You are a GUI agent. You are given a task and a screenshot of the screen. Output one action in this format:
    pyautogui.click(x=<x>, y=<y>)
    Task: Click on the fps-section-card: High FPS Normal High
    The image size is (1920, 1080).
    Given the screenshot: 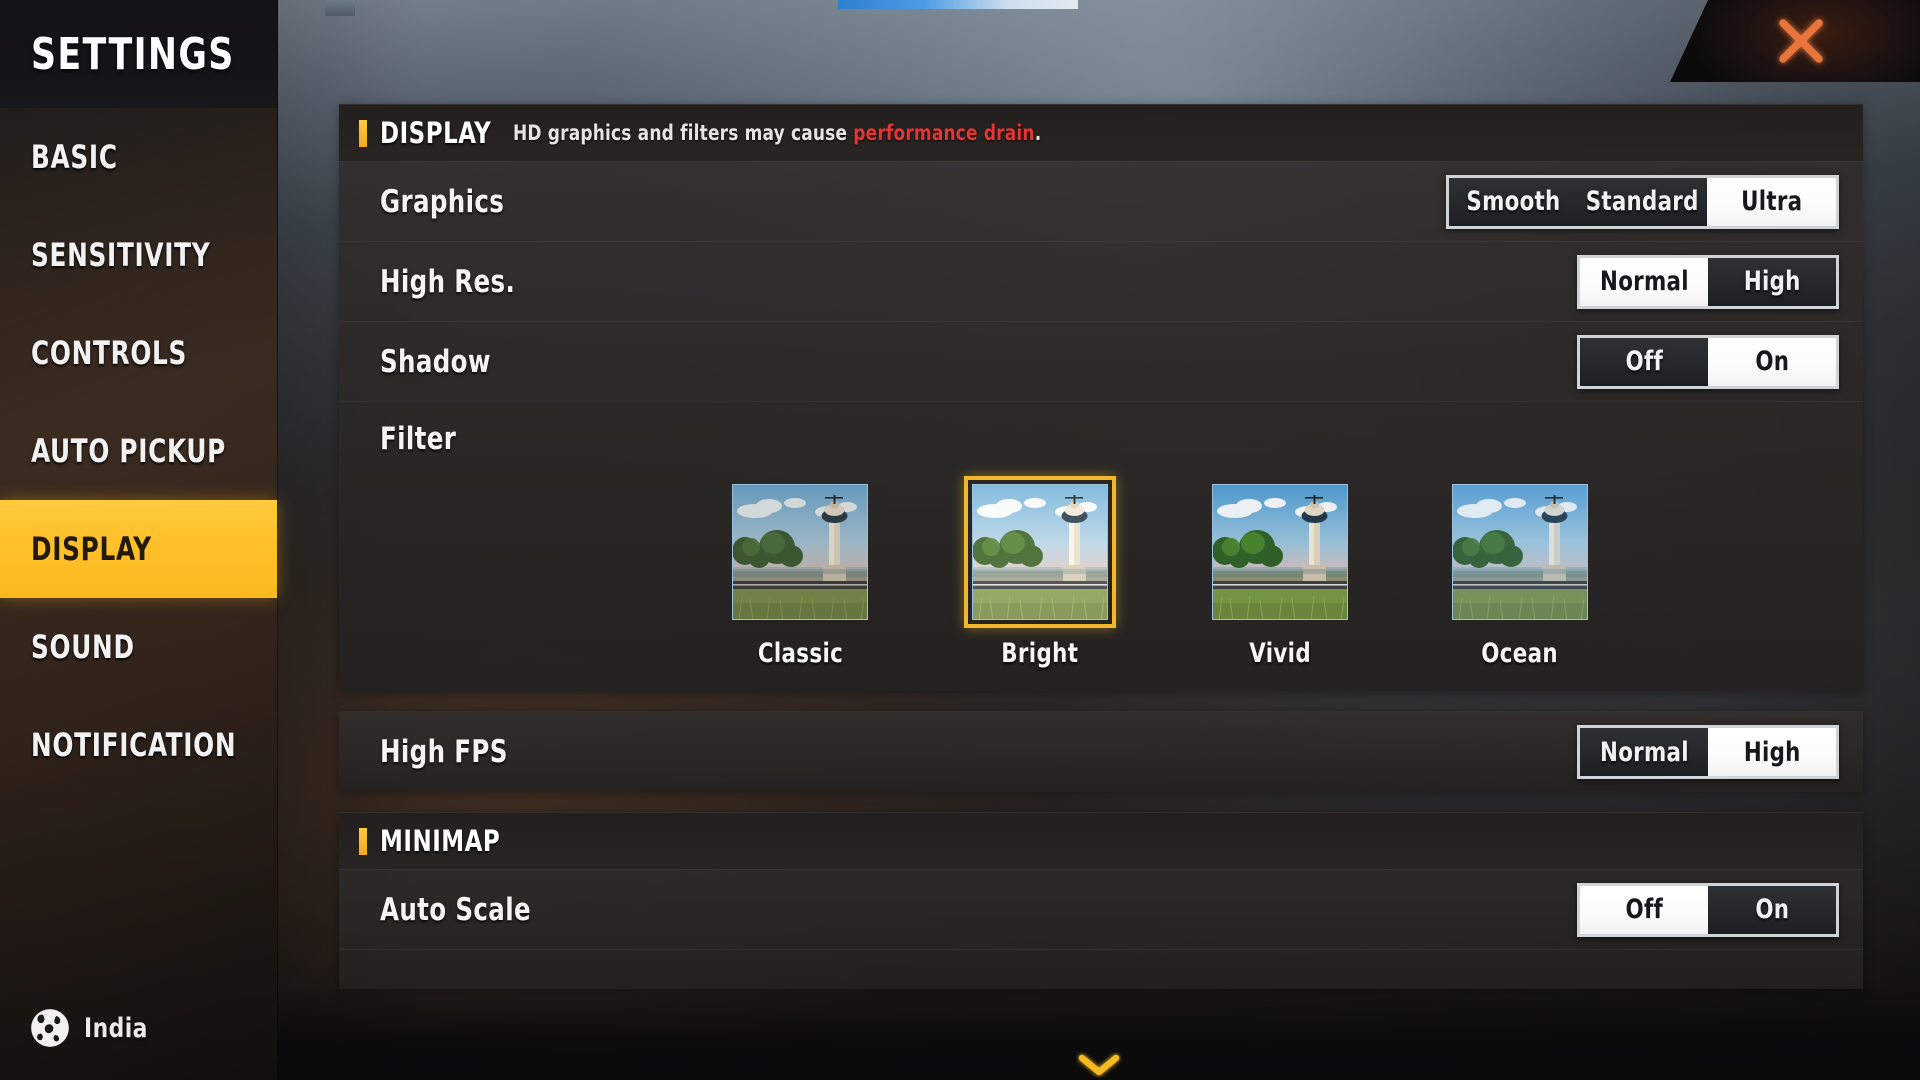 What is the action you would take?
    pyautogui.click(x=1101, y=751)
    